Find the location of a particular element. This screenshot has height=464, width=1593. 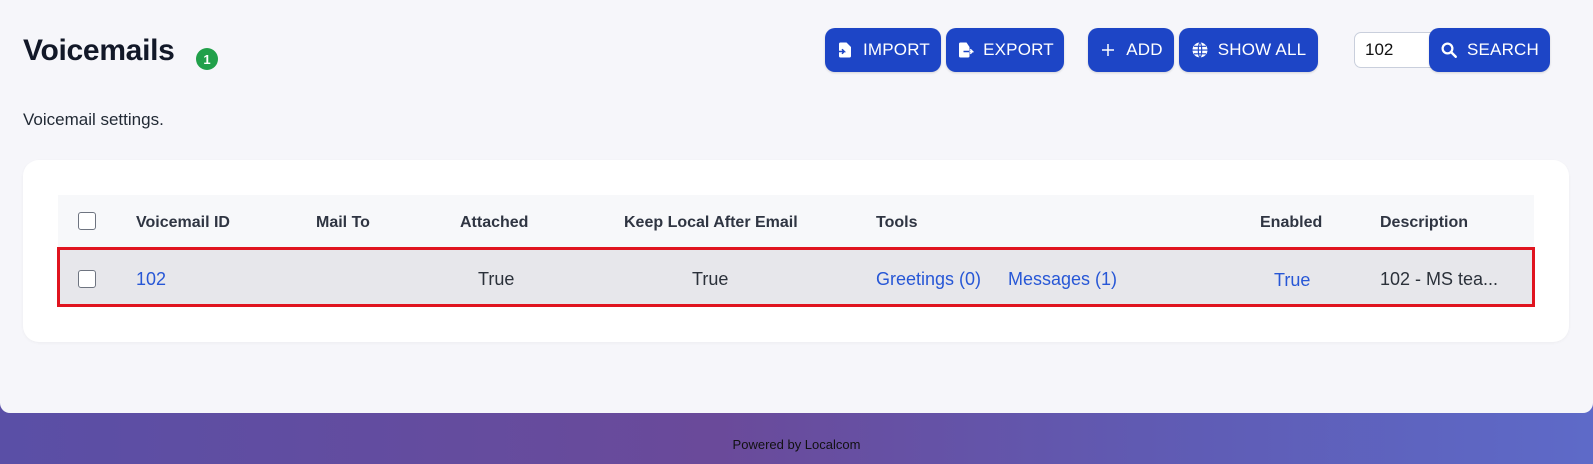

plus-icon is located at coordinates (1108, 50).